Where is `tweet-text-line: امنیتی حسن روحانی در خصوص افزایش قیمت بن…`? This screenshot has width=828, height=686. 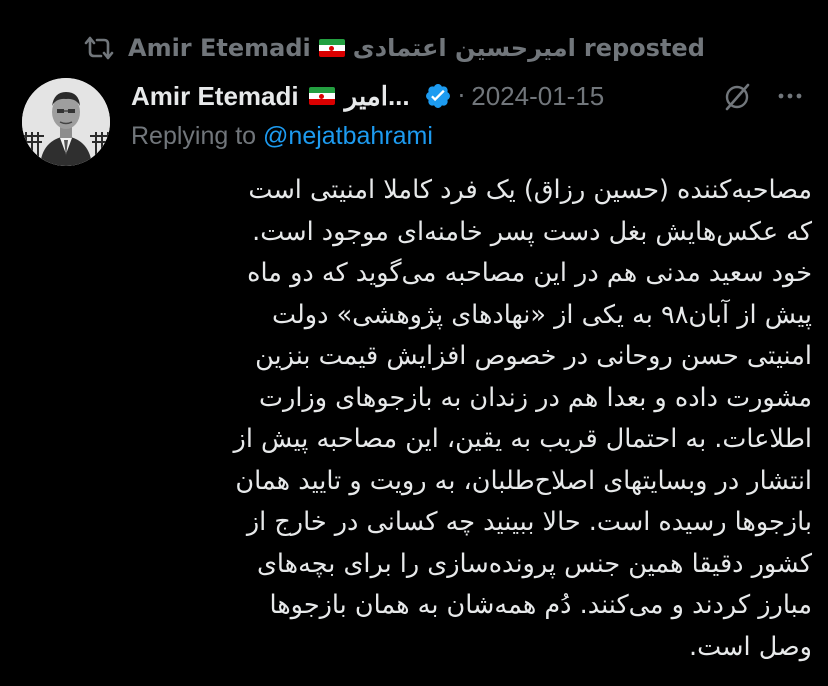
tweet-text-line: امنیتی حسن روحانی در خصوص افزایش قیمت بن… is located at coordinates (533, 356).